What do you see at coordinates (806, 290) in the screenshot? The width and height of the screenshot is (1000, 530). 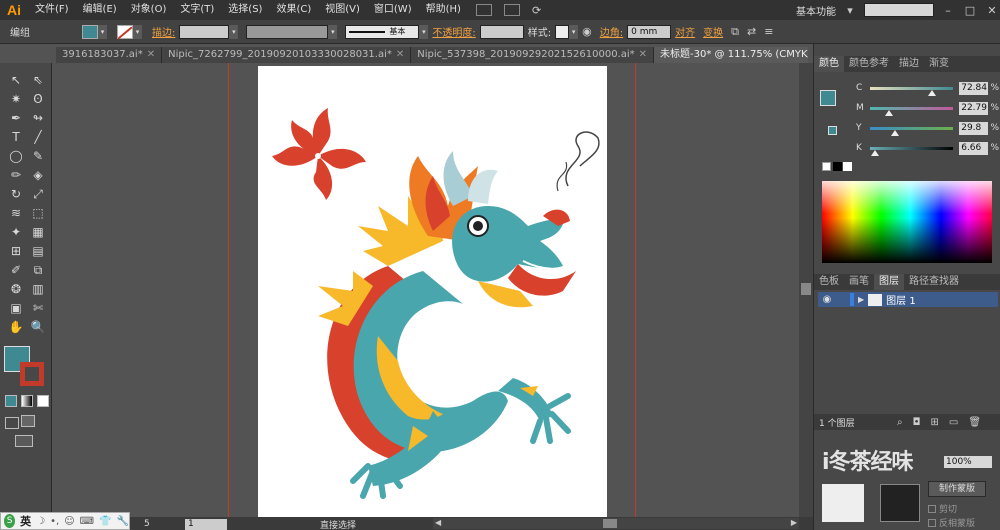 I see `vertical-scrollbar` at bounding box center [806, 290].